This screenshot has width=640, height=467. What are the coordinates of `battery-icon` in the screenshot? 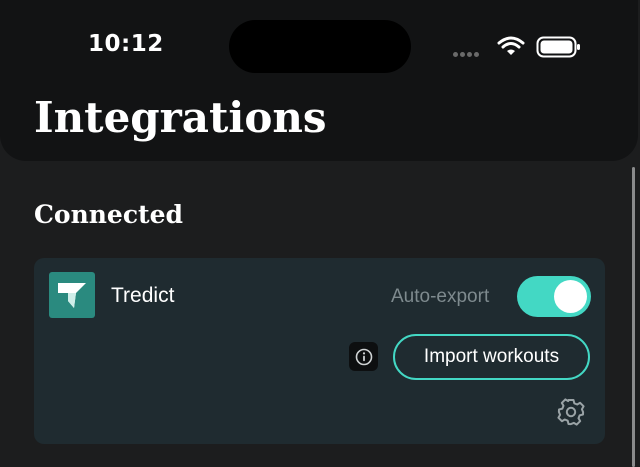 It's located at (558, 47).